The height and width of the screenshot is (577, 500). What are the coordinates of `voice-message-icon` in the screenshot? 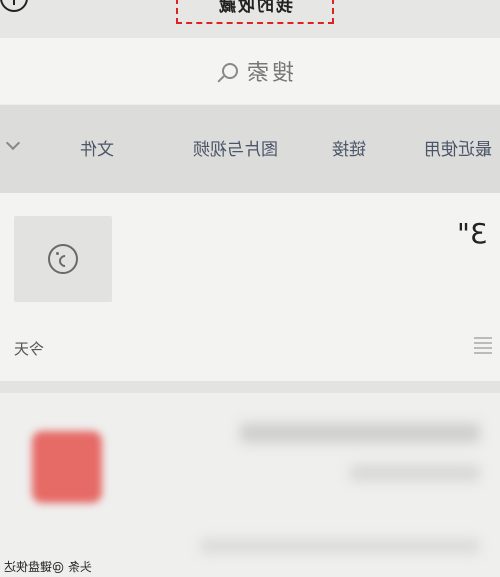 It's located at (63, 259).